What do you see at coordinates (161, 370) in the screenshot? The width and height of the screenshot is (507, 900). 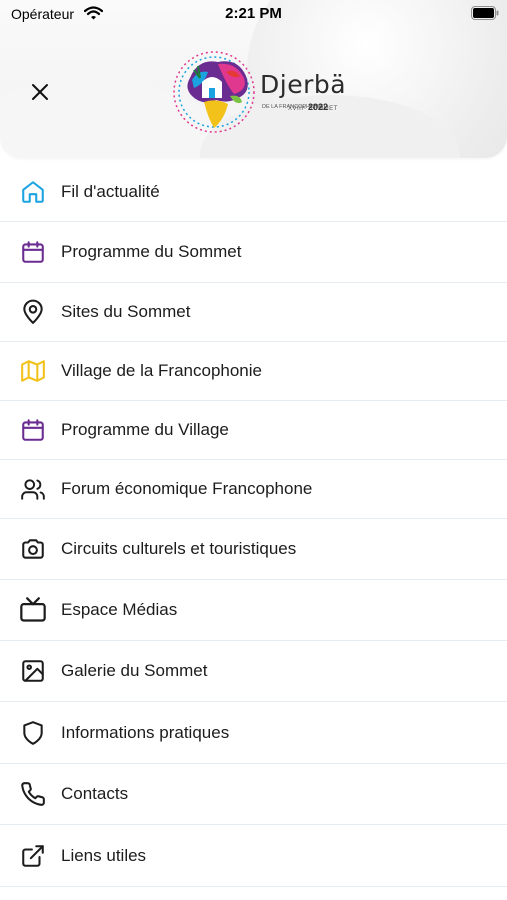 I see `menu-item-label: Village de la Francophonie` at bounding box center [161, 370].